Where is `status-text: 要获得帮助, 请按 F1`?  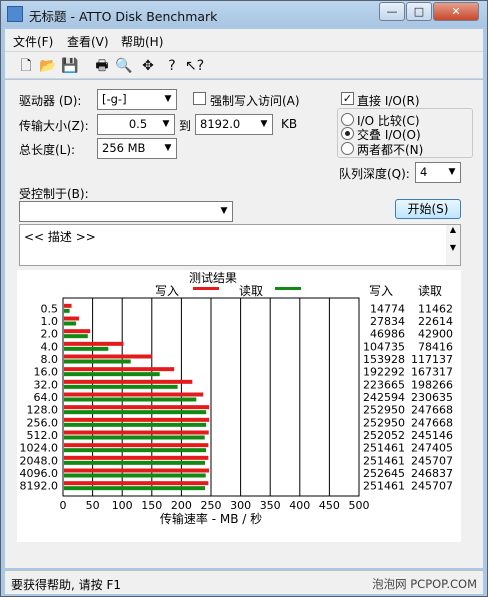
status-text: 要获得帮助, 请按 F1 is located at coordinates (66, 585).